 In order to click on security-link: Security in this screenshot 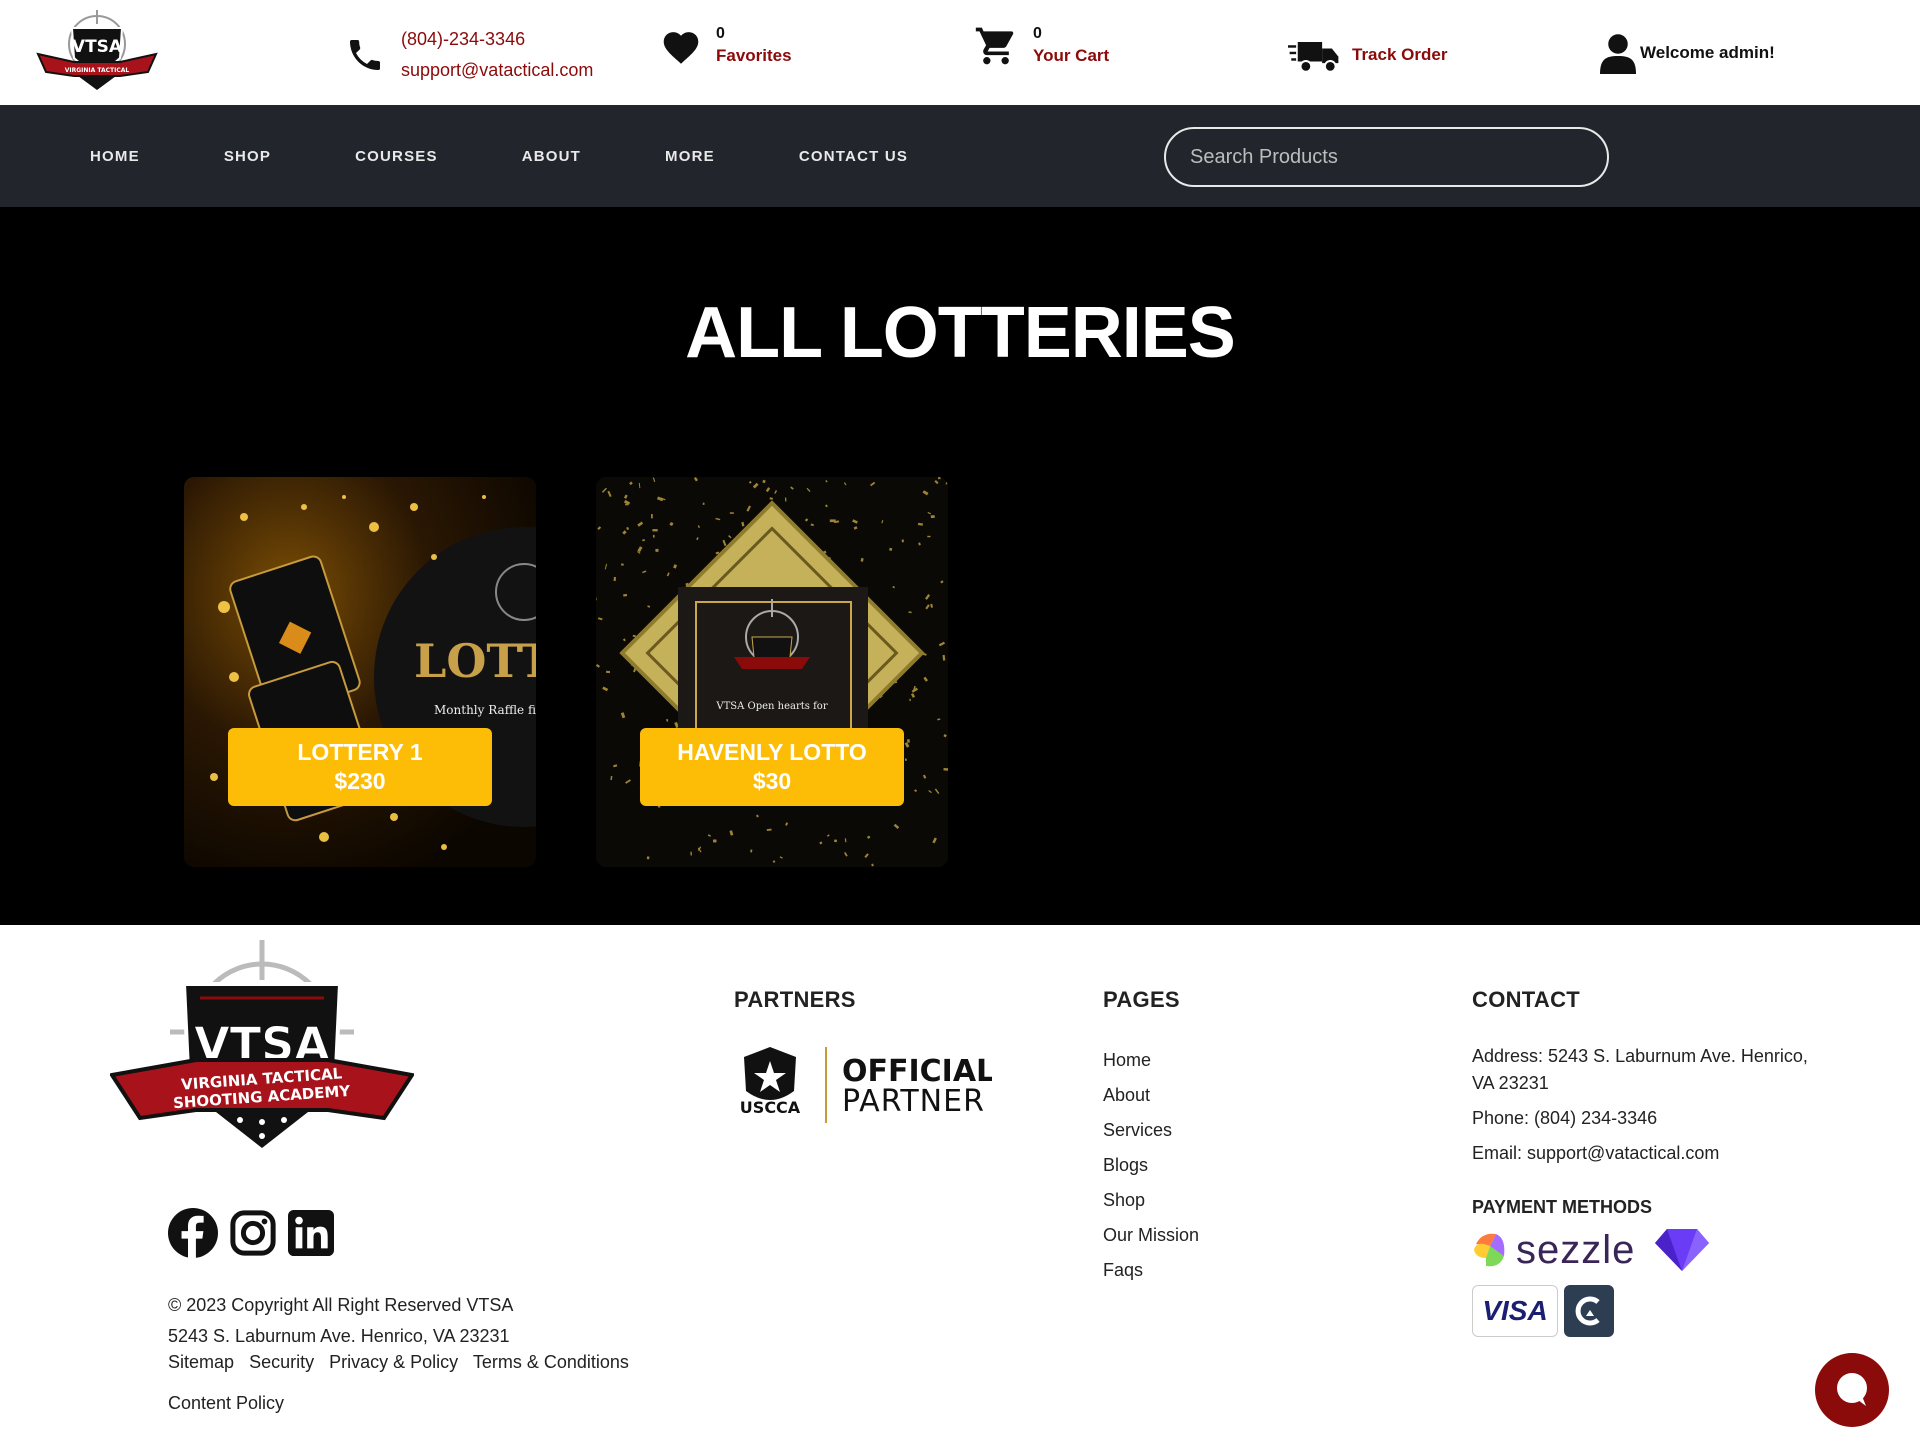, I will do `click(281, 1362)`.